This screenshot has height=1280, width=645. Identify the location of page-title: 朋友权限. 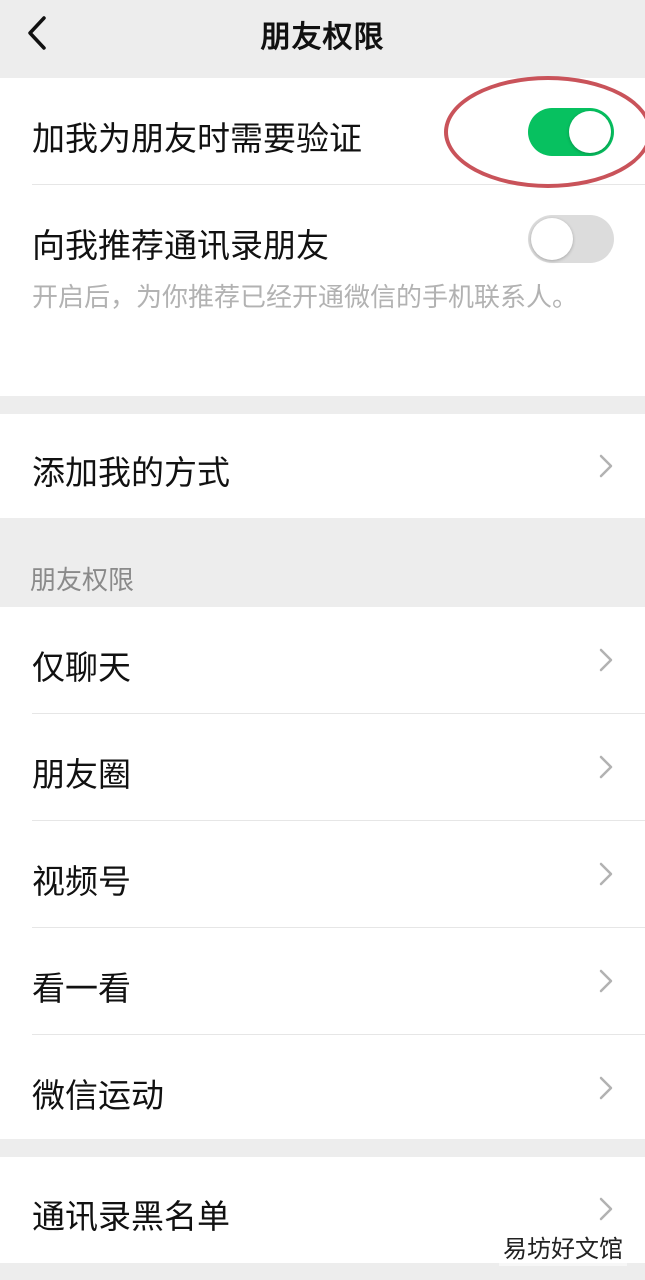
(322, 37).